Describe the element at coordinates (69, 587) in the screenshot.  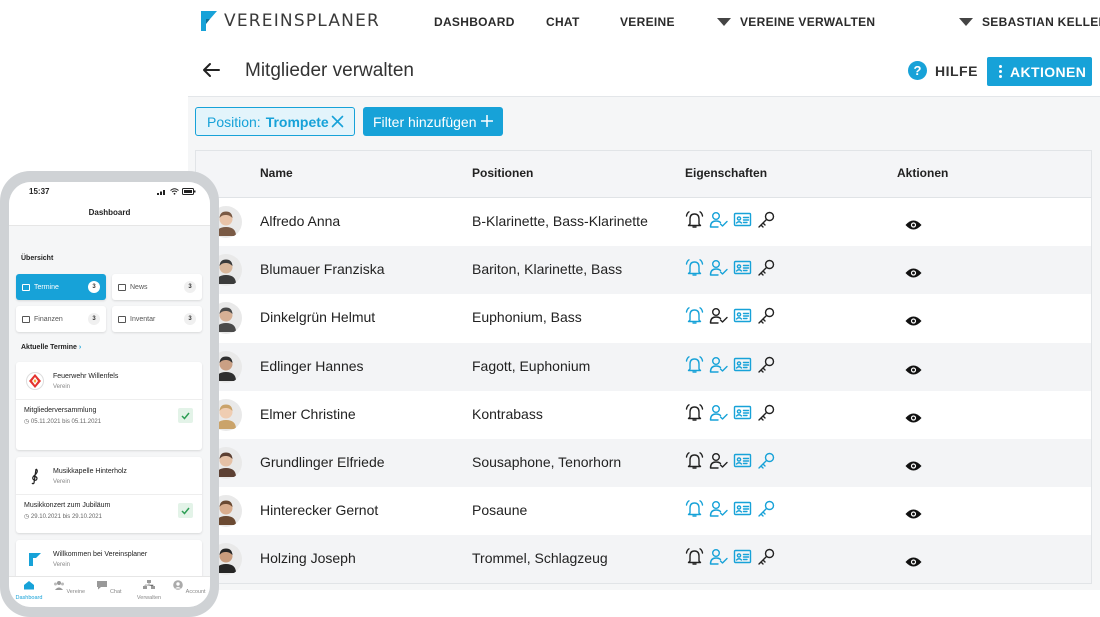
I see `tab-vereine: Vereine` at that location.